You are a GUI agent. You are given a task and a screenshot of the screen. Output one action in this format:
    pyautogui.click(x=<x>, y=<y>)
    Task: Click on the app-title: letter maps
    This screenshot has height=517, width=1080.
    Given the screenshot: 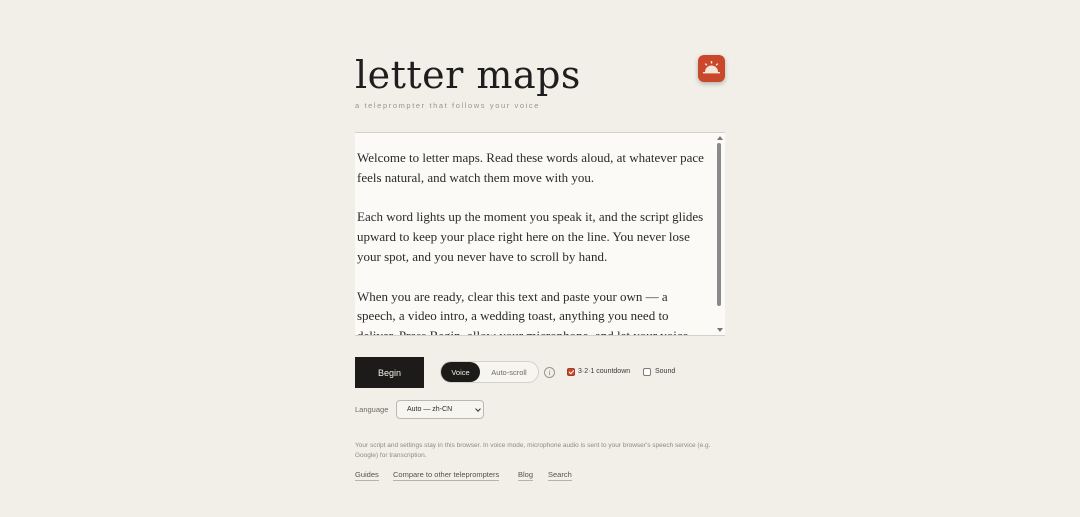 What is the action you would take?
    pyautogui.click(x=468, y=75)
    